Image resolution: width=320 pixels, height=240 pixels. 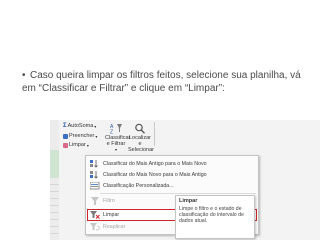 What do you see at coordinates (65, 126) in the screenshot?
I see `autosum-icon: Σ` at bounding box center [65, 126].